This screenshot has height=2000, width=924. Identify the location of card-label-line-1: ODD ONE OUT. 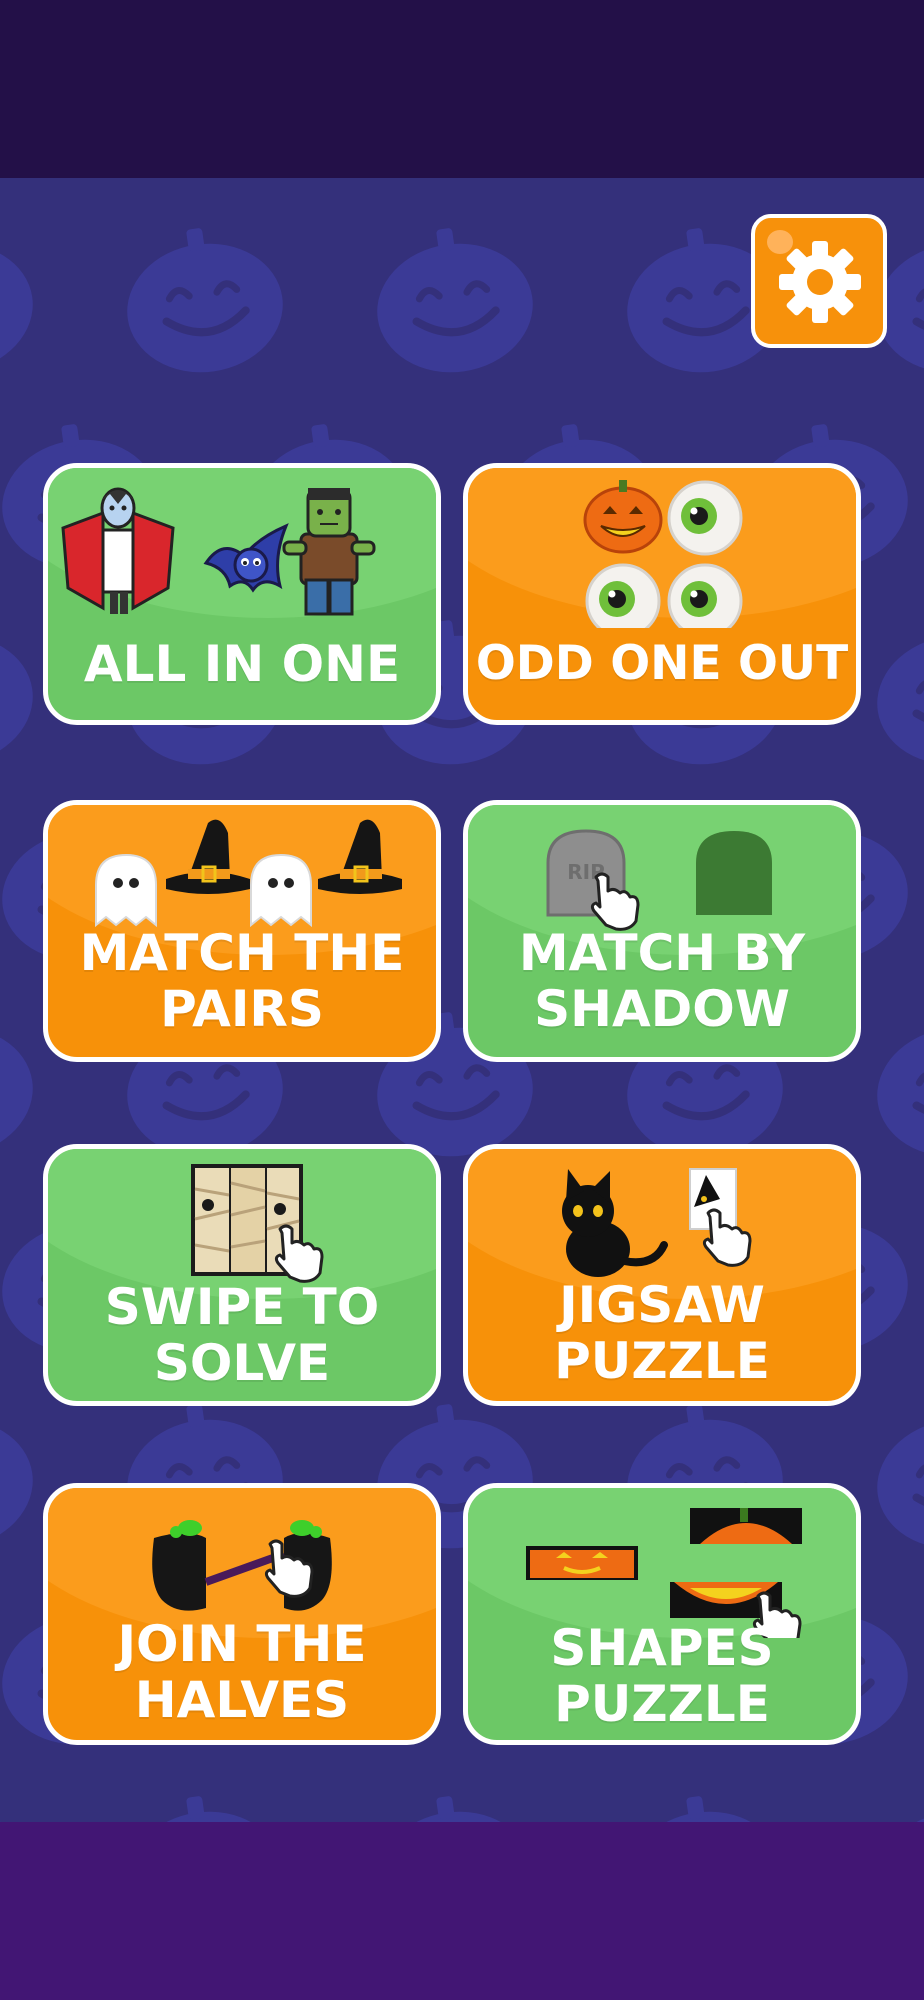
(662, 663).